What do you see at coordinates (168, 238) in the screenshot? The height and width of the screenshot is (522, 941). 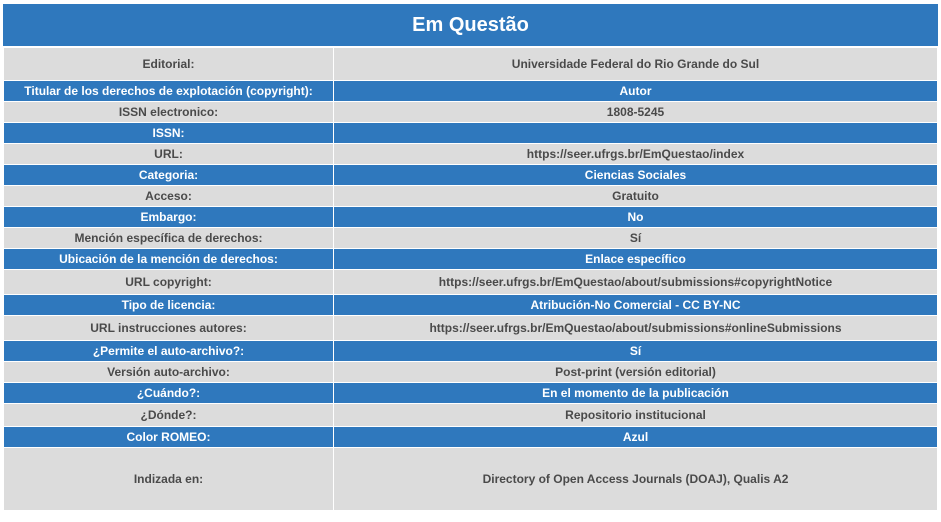 I see `row-label: Mención específica de derechos:` at bounding box center [168, 238].